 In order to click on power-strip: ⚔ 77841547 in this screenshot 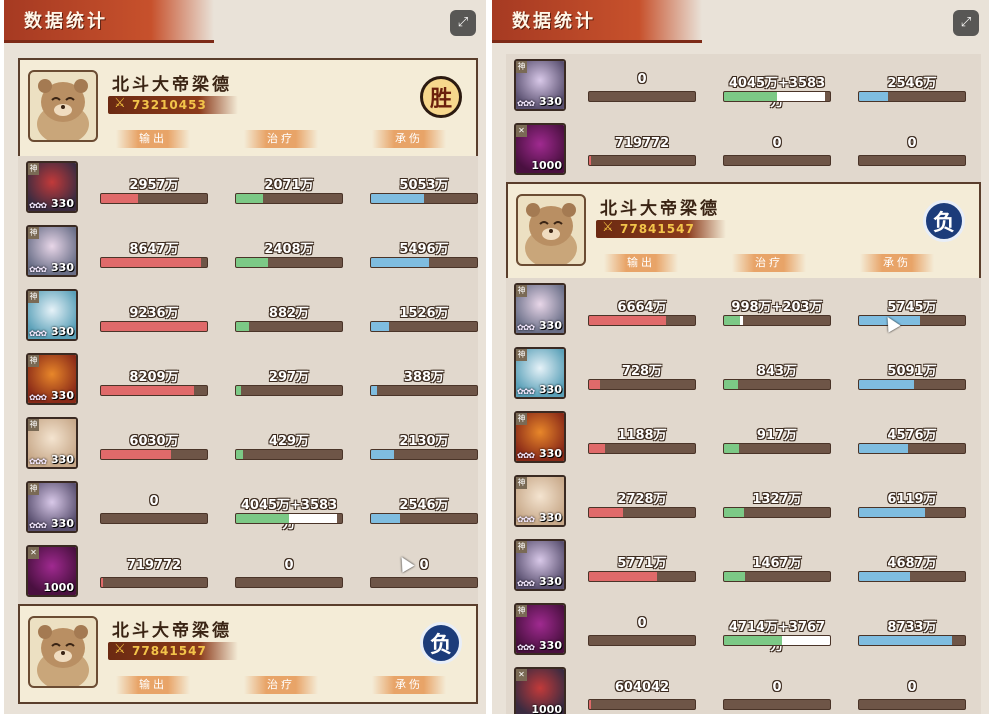, I will do `click(661, 229)`.